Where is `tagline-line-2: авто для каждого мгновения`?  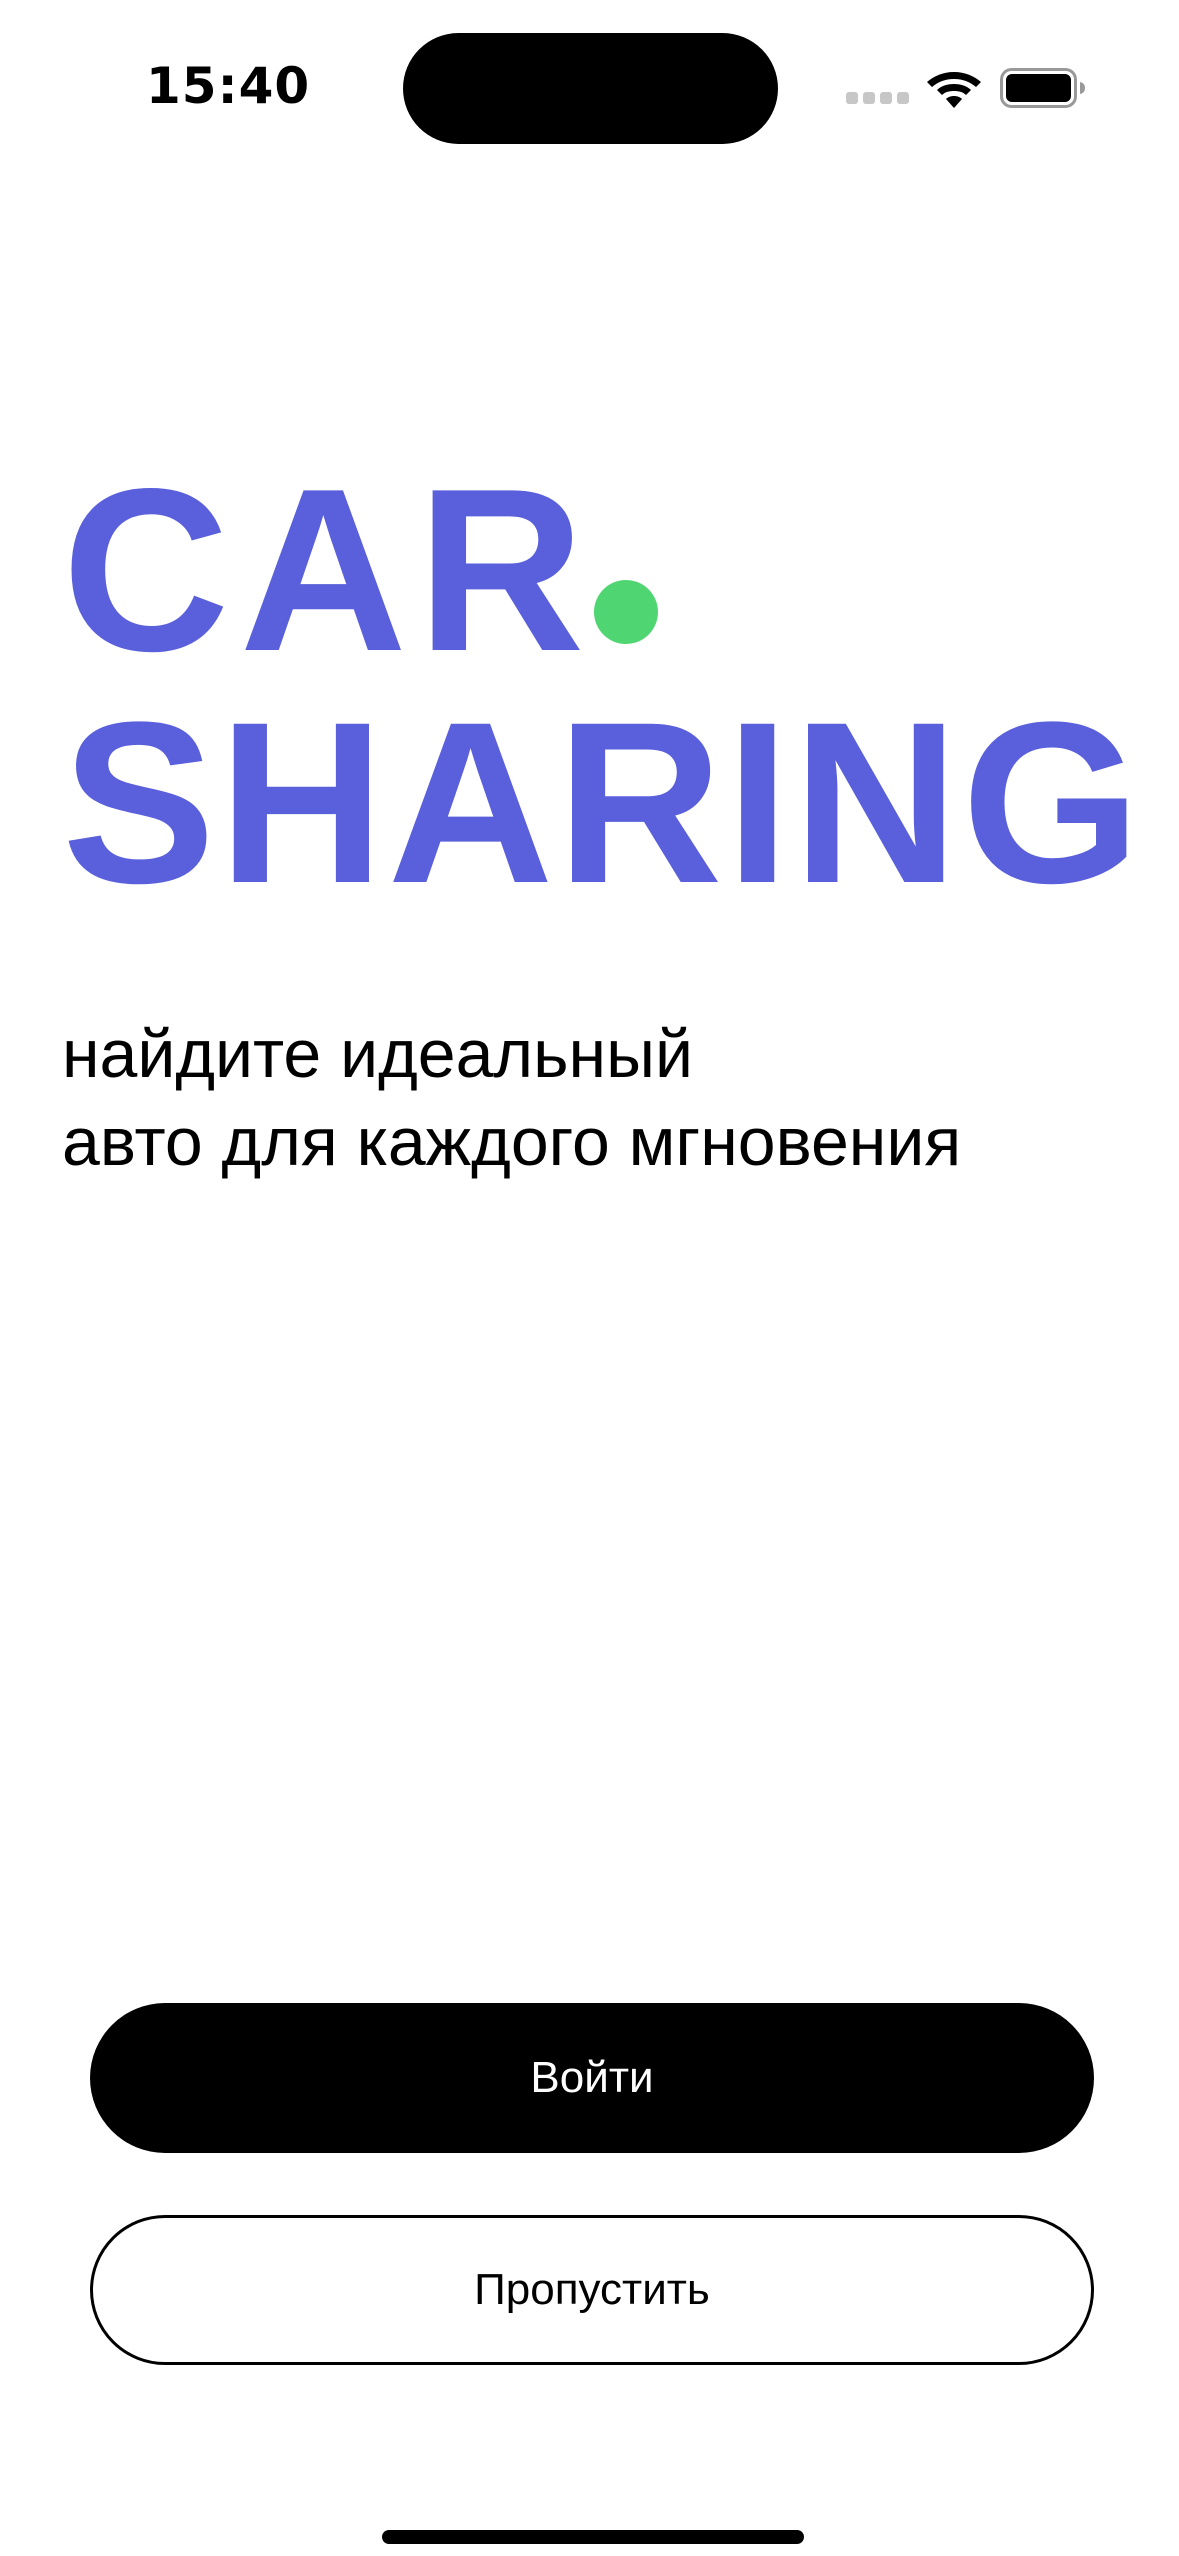 tagline-line-2: авто для каждого мгновения is located at coordinates (512, 1142).